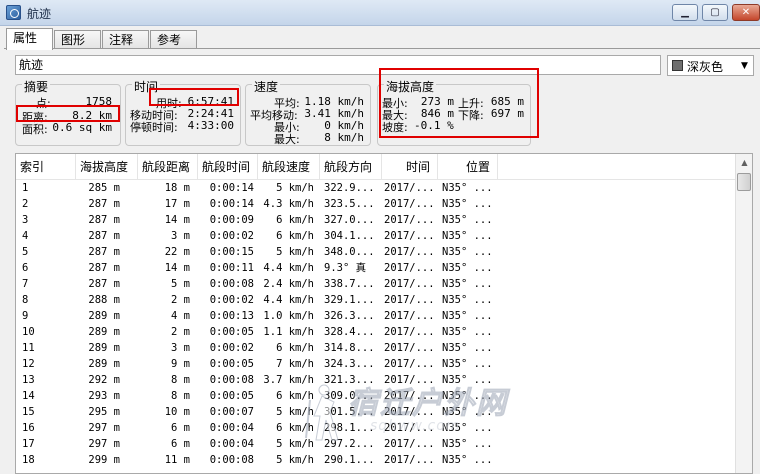  I want to click on minimize-button: ▁, so click(685, 12).